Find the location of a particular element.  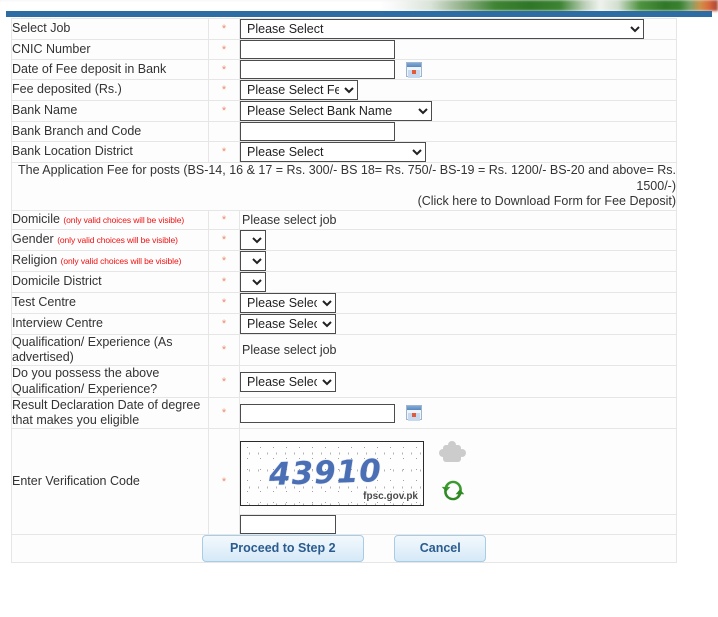

banner-accent-bar is located at coordinates (359, 14).